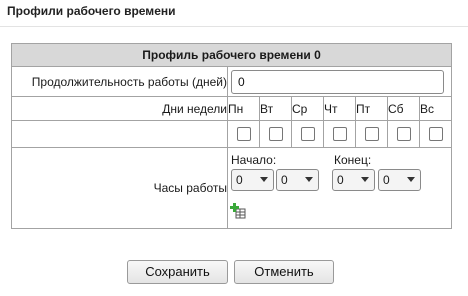 Image resolution: width=468 pixels, height=296 pixels. What do you see at coordinates (339, 108) in the screenshot?
I see `day-thu-label: Чт` at bounding box center [339, 108].